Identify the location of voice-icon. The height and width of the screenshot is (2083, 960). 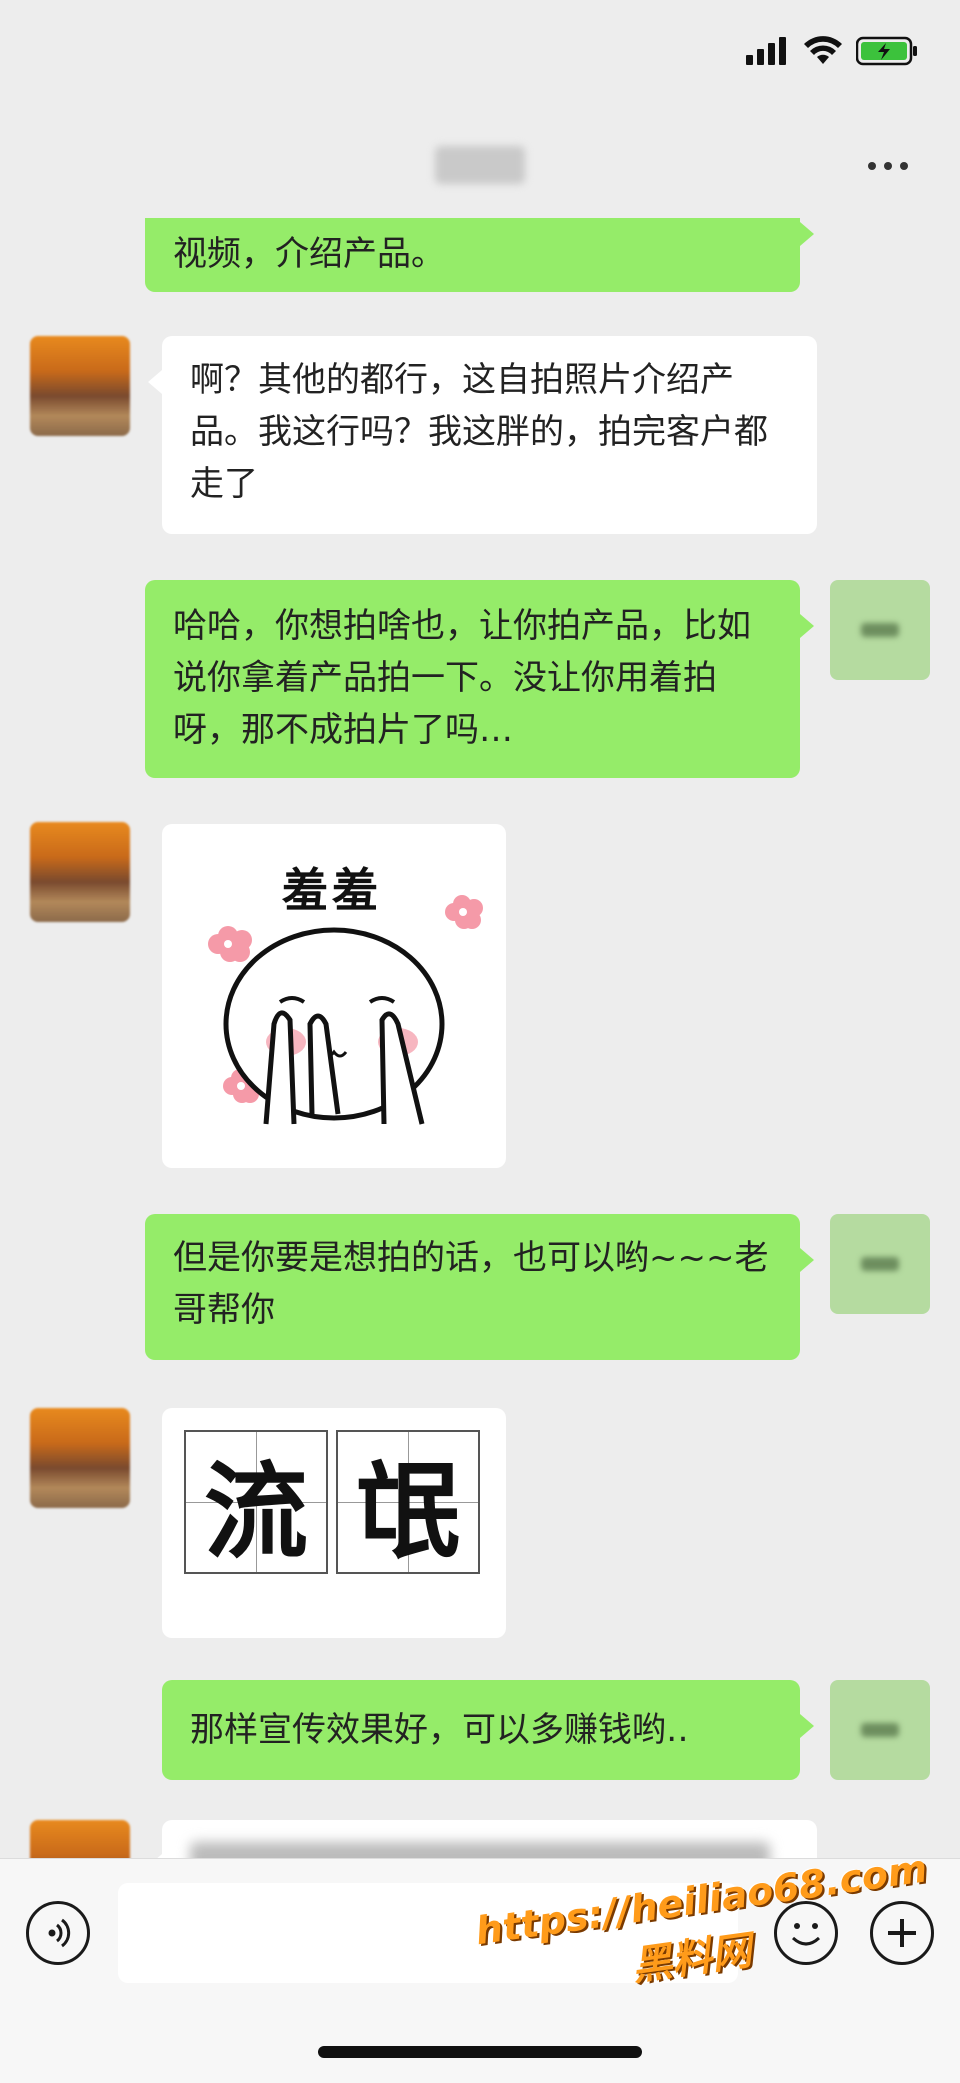
(59, 1933).